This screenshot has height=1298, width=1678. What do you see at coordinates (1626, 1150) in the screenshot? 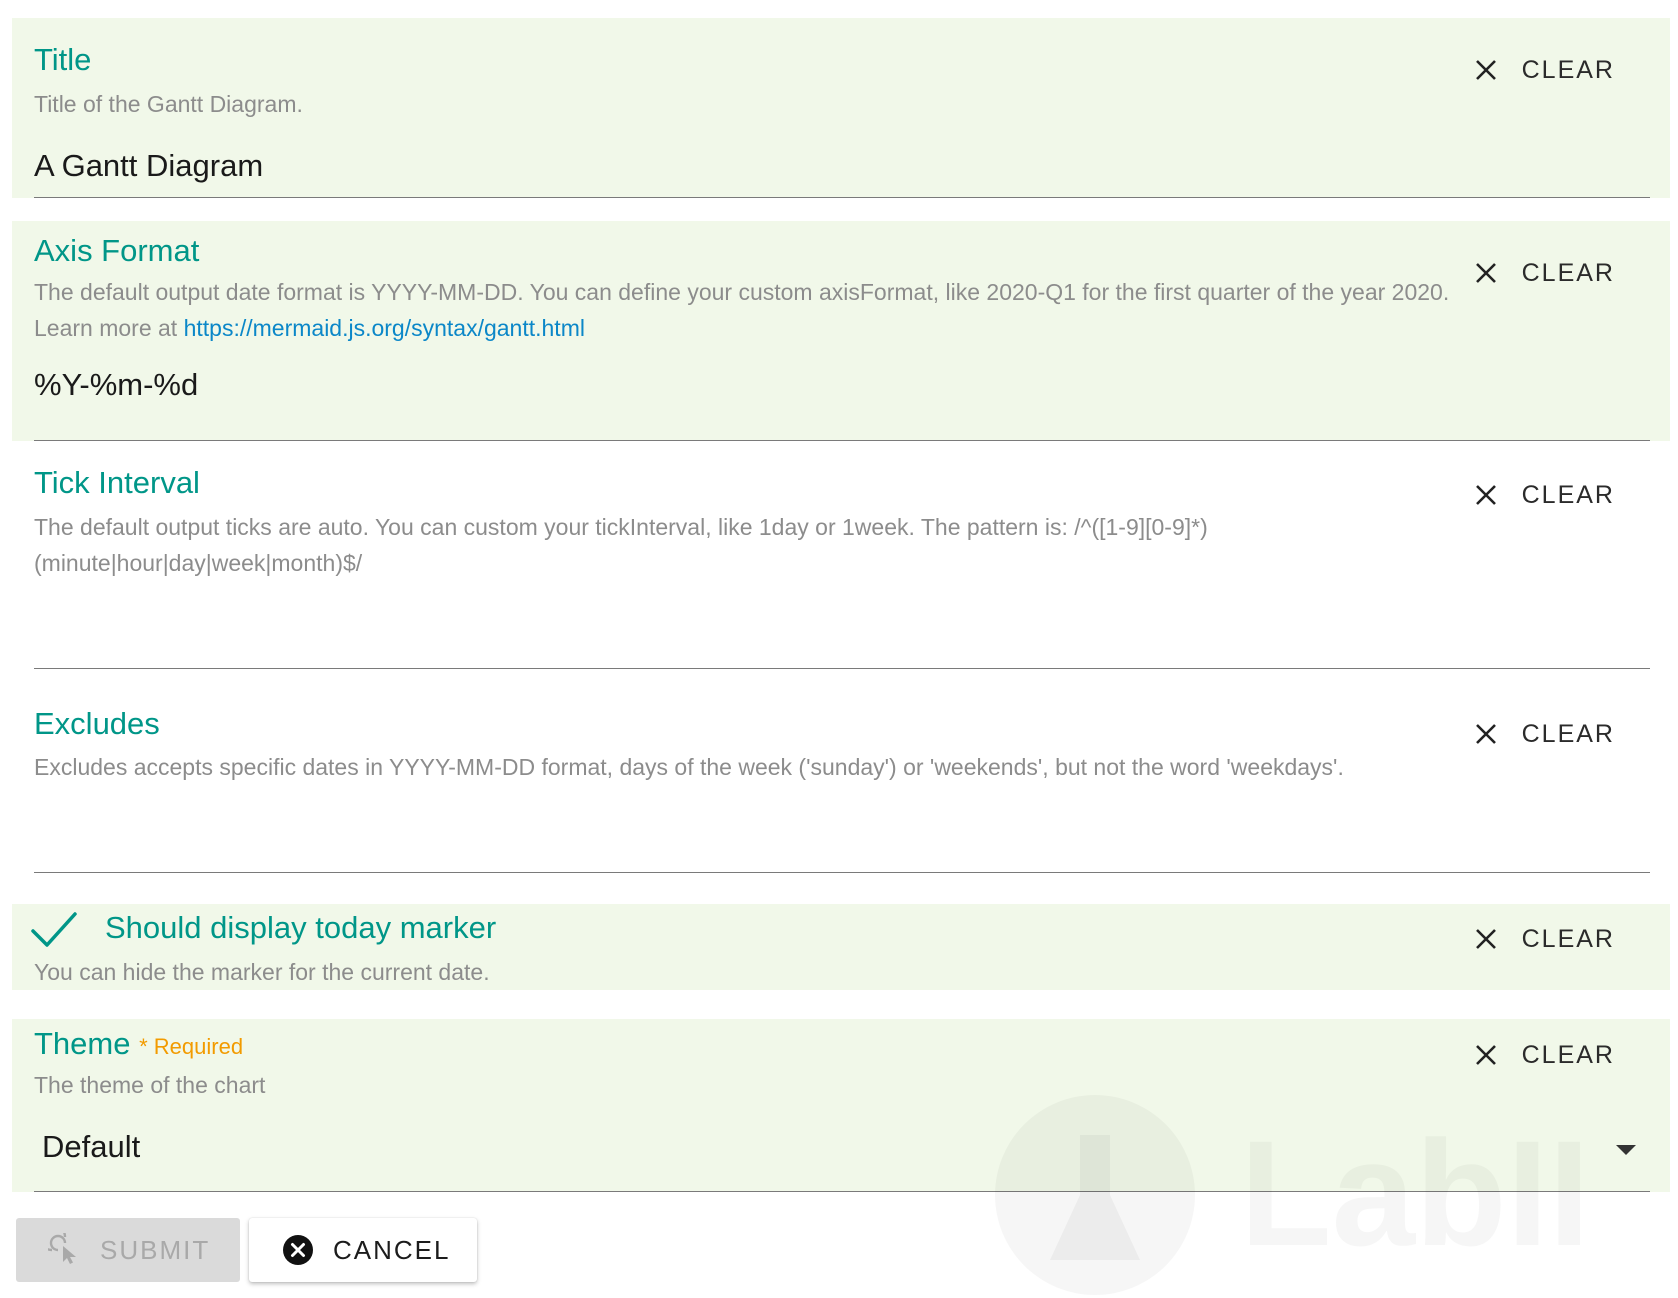
I see `chevron-down-icon` at bounding box center [1626, 1150].